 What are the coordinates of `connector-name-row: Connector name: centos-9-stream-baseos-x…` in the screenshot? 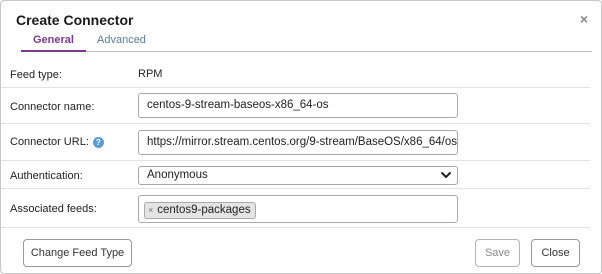 It's located at (295, 106).